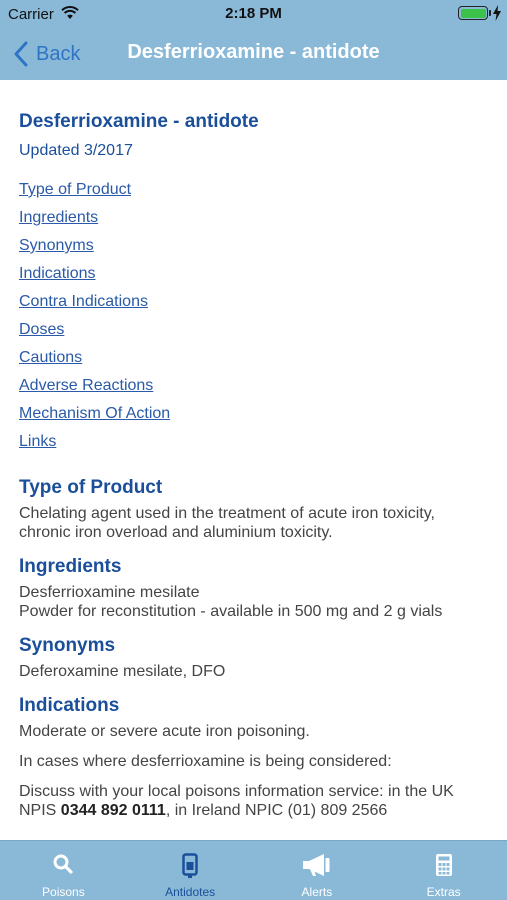 This screenshot has height=900, width=507. Describe the element at coordinates (253, 218) in the screenshot. I see `toc-link-ingredients: Ingredients` at that location.